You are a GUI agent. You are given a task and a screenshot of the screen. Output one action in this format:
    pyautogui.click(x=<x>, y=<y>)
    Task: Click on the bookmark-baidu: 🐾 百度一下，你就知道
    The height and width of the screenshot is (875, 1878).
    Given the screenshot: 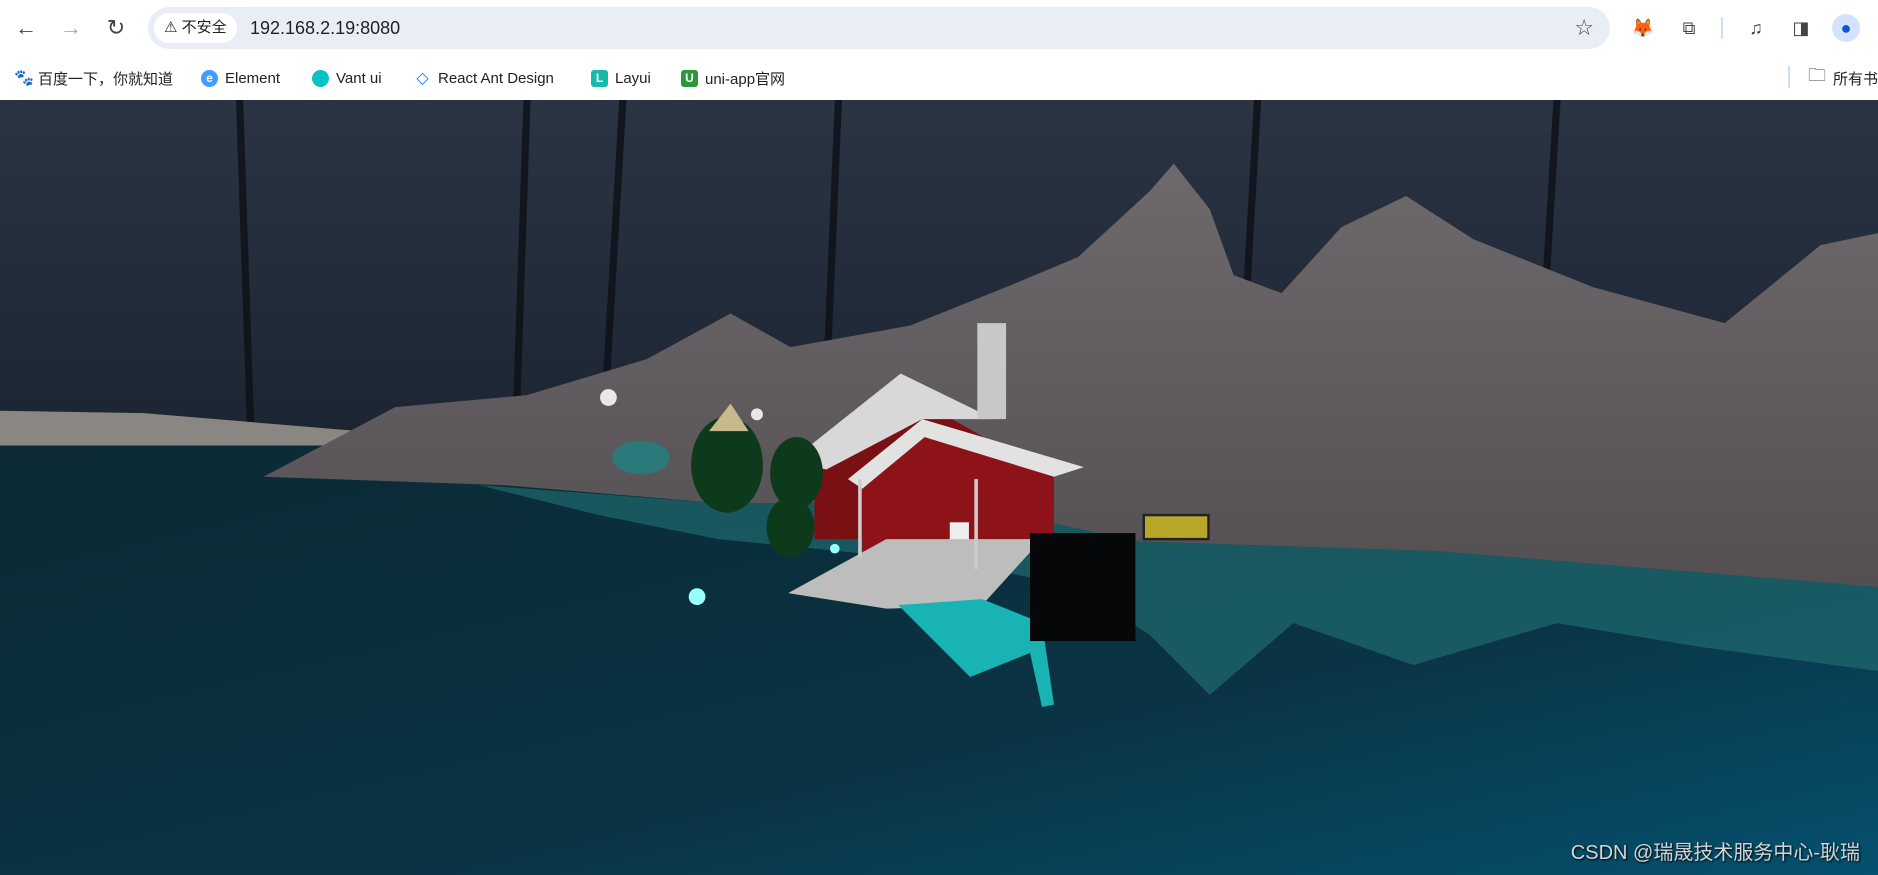 What is the action you would take?
    pyautogui.click(x=93, y=78)
    